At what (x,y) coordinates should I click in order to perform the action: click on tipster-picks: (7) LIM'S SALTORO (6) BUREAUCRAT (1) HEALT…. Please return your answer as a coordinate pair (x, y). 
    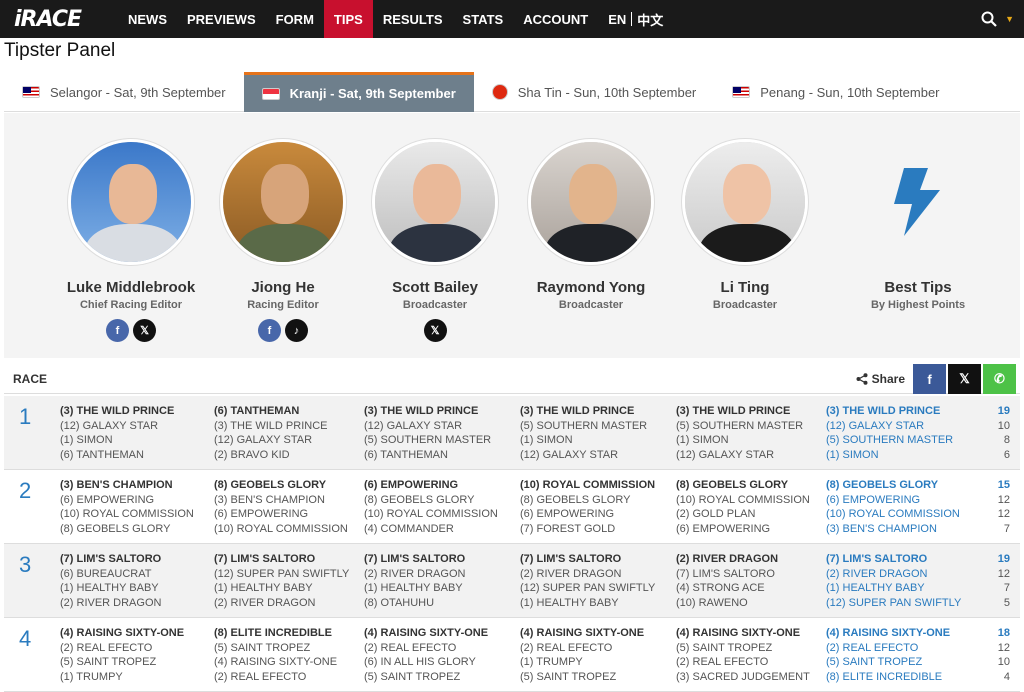
    Looking at the image, I should click on (135, 581).